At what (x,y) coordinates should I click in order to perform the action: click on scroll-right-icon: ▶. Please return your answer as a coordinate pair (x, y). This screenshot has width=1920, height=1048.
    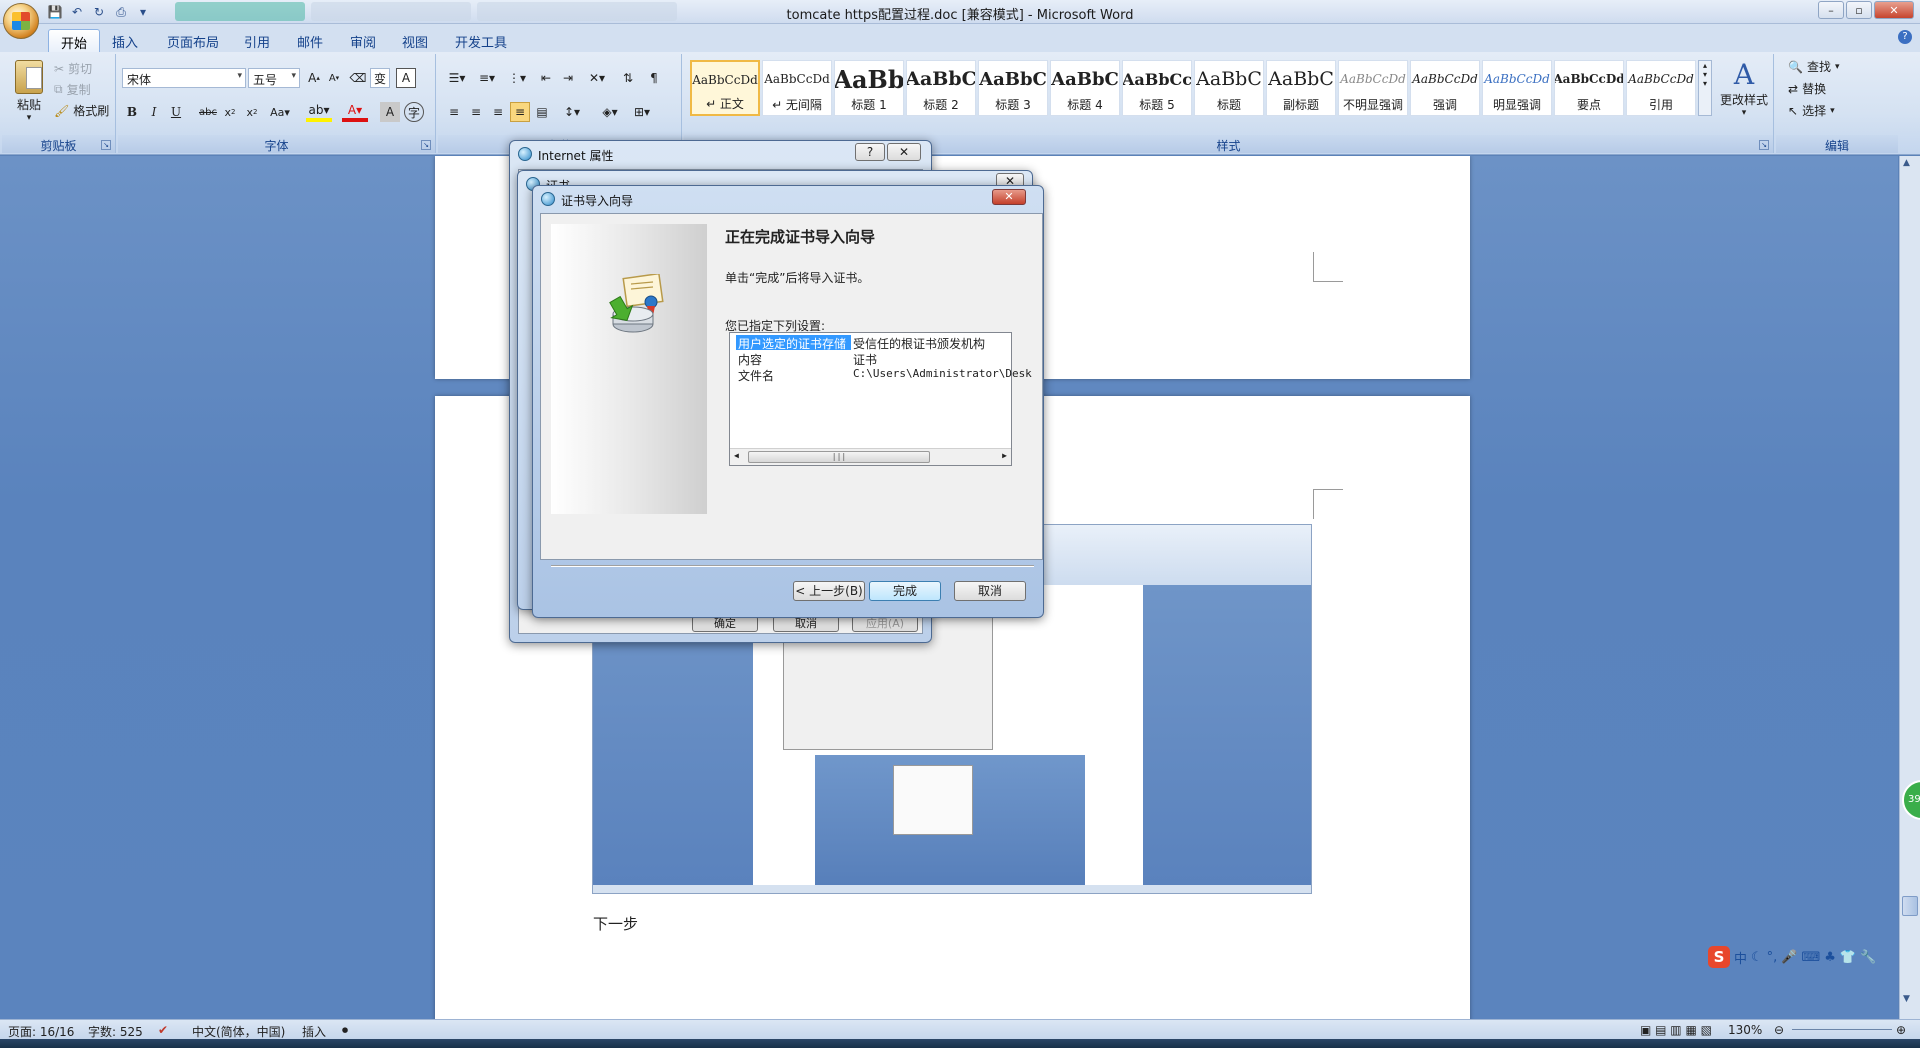
    Looking at the image, I should click on (1004, 455).